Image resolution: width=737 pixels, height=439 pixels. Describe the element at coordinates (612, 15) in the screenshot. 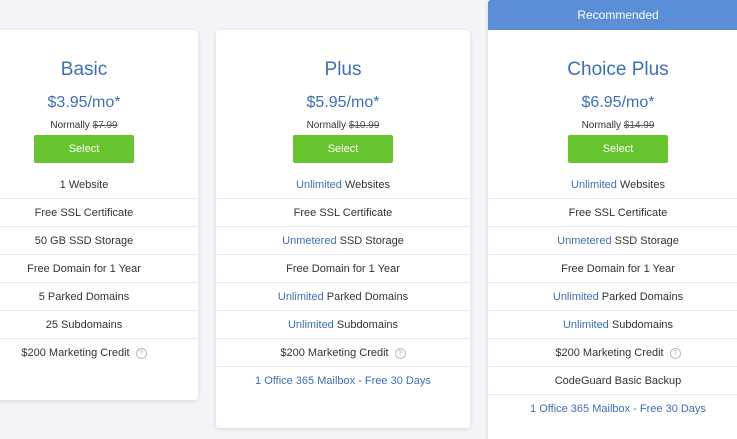

I see `recommended-ribbon: Recommended` at that location.